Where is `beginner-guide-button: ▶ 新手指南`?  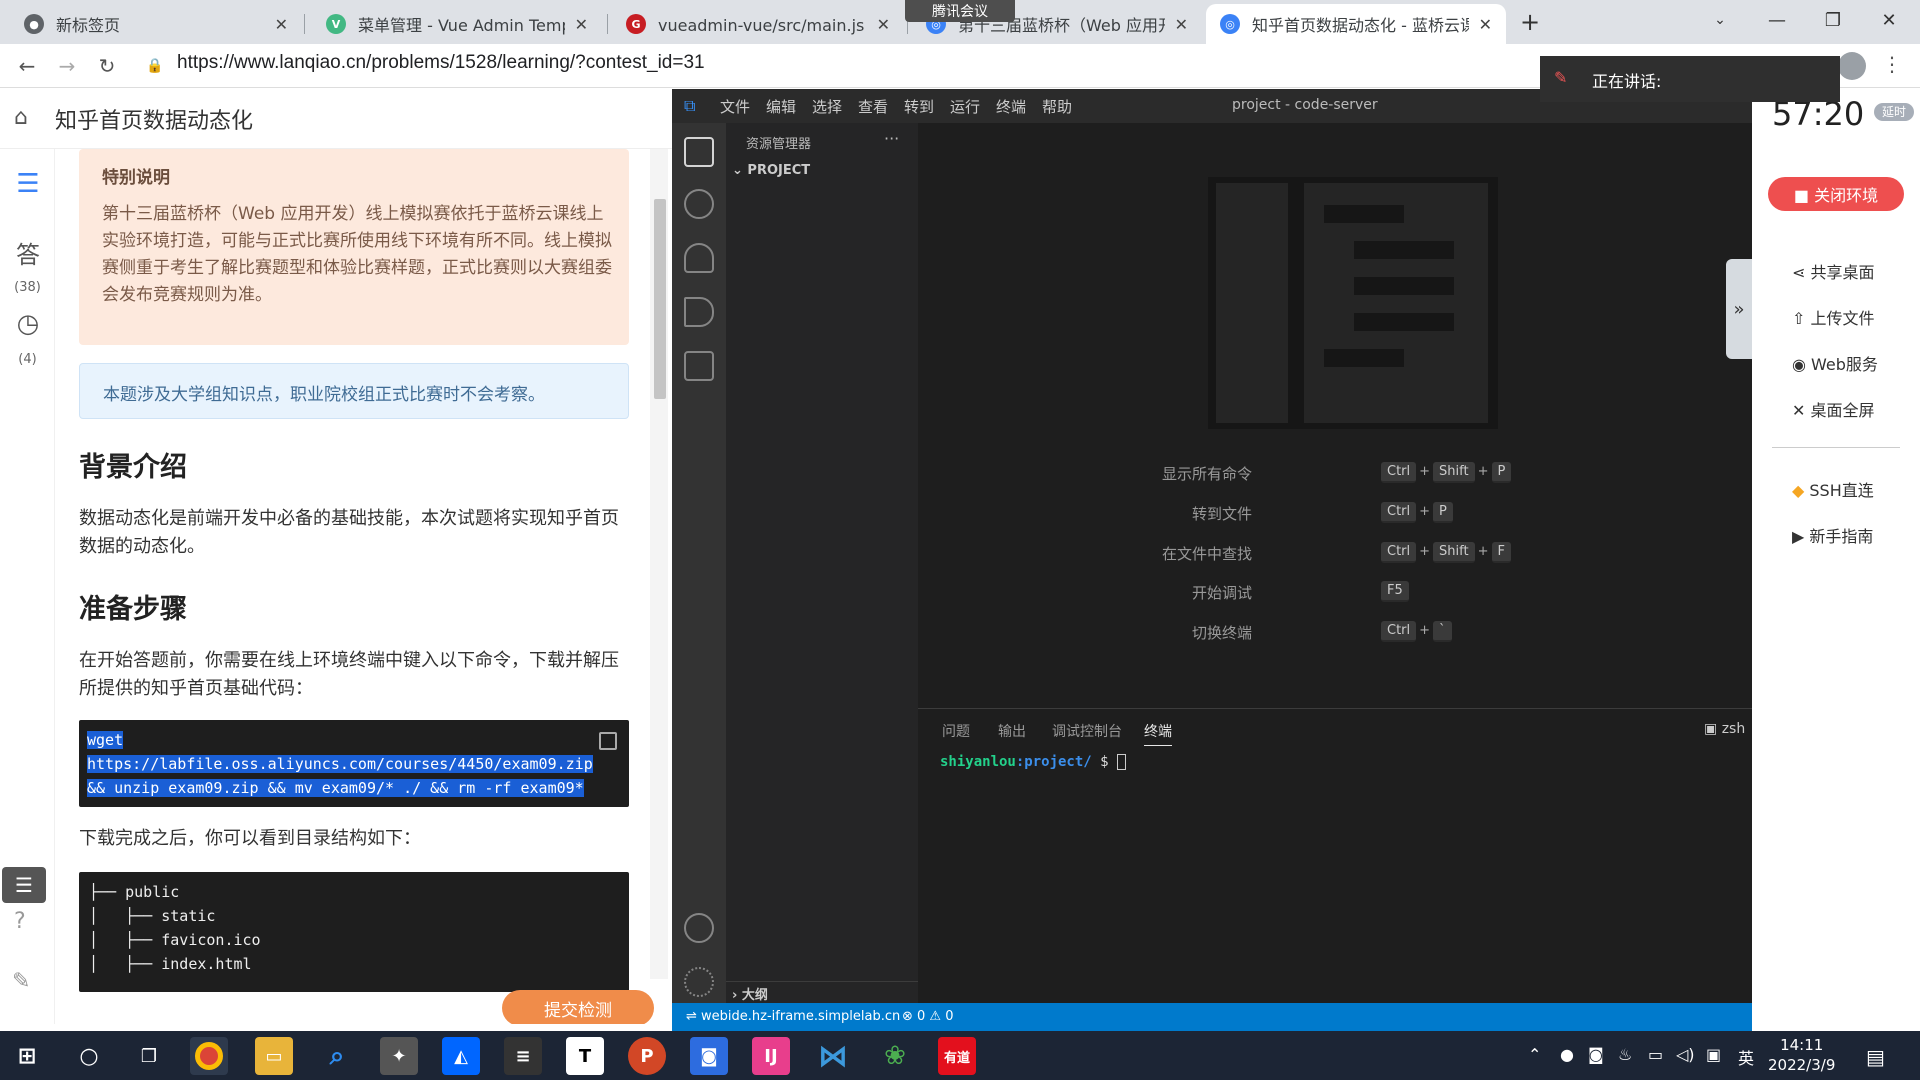 beginner-guide-button: ▶ 新手指南 is located at coordinates (1832, 535).